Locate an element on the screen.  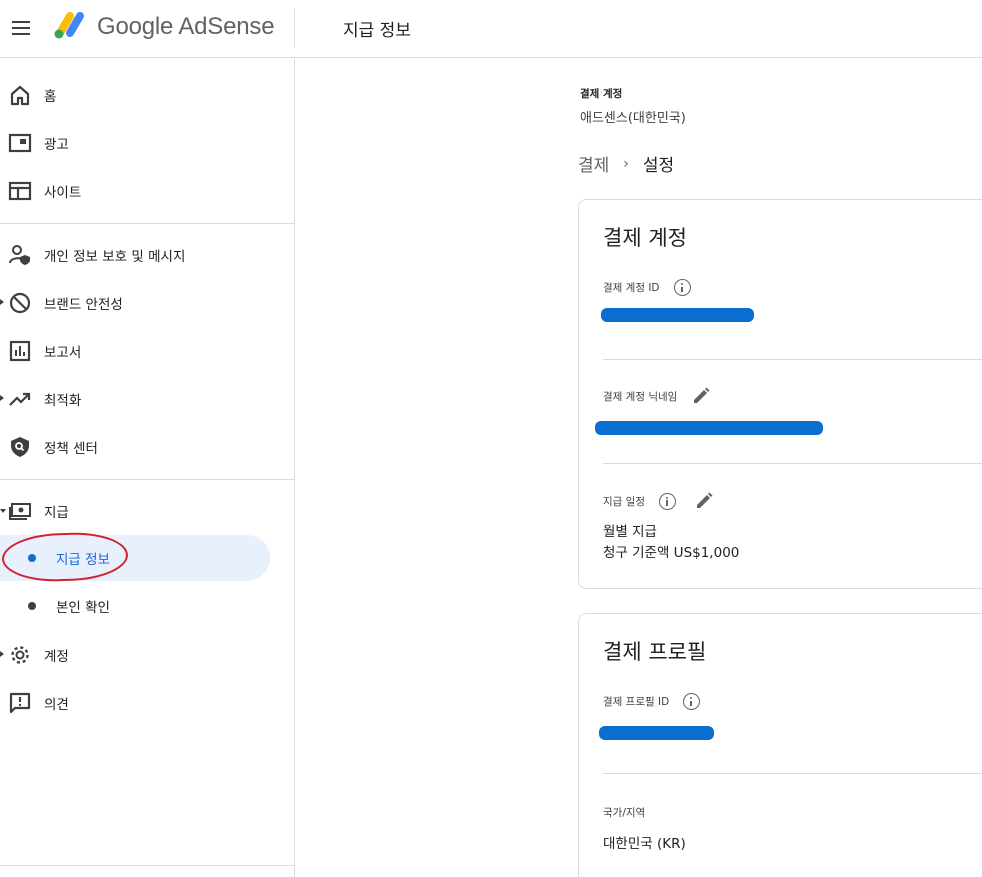
field-label-account-id: 결제 계정 ID is located at coordinates (647, 287).